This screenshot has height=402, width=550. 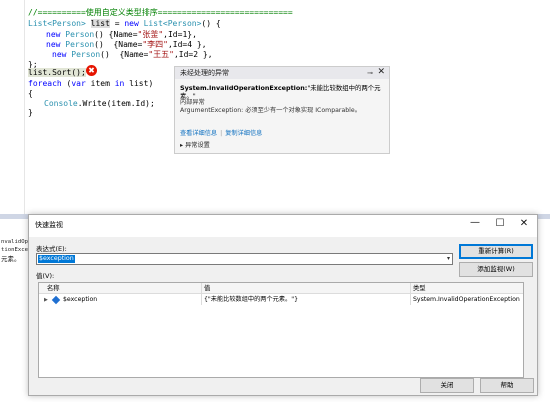 What do you see at coordinates (11, 259) in the screenshot?
I see `output-line: 元素。` at bounding box center [11, 259].